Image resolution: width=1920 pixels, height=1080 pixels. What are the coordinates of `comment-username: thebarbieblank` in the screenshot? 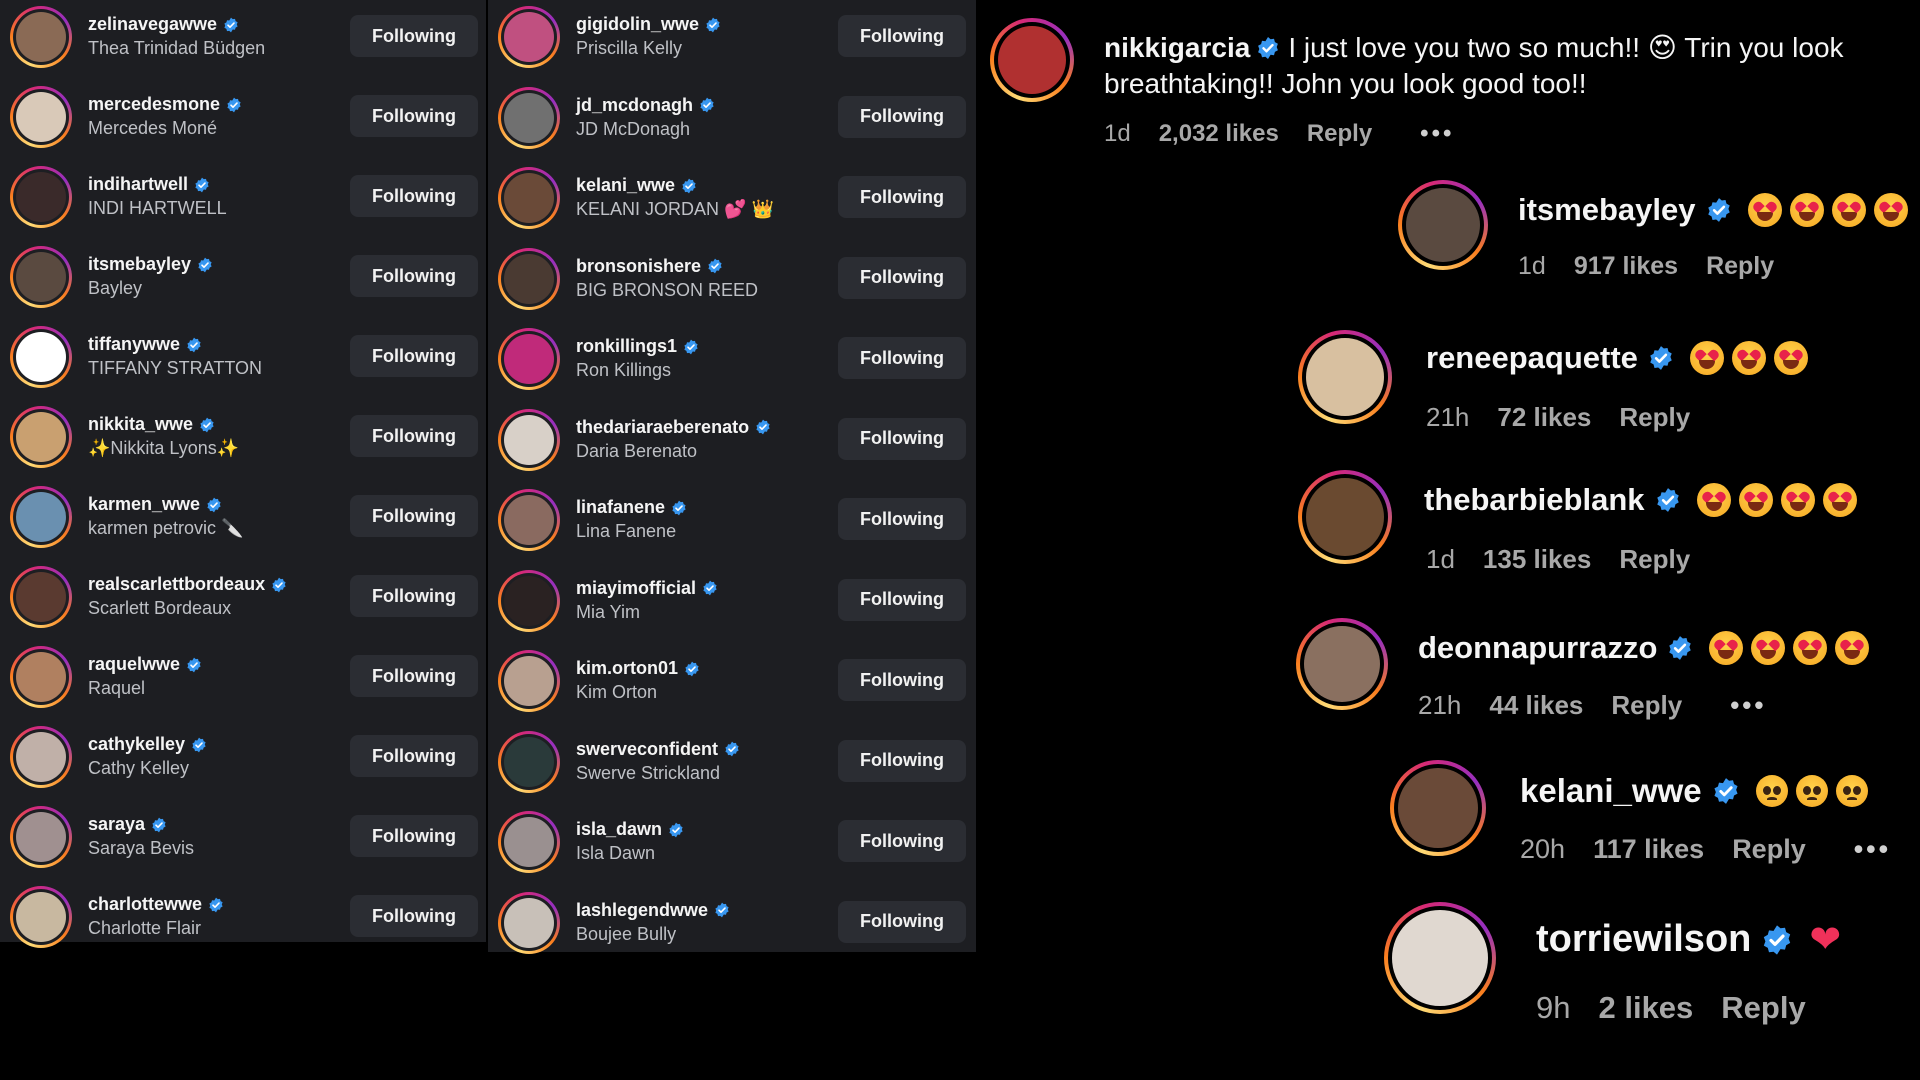 It's located at (1534, 500).